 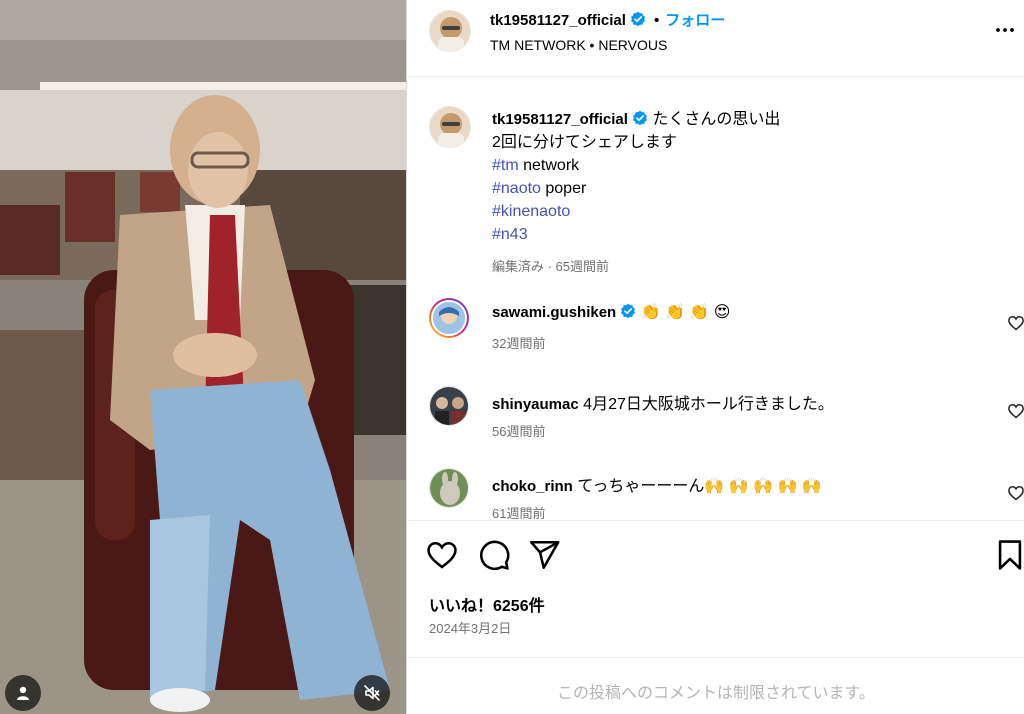 What do you see at coordinates (695, 20) in the screenshot?
I see `follow-button: フォロー` at bounding box center [695, 20].